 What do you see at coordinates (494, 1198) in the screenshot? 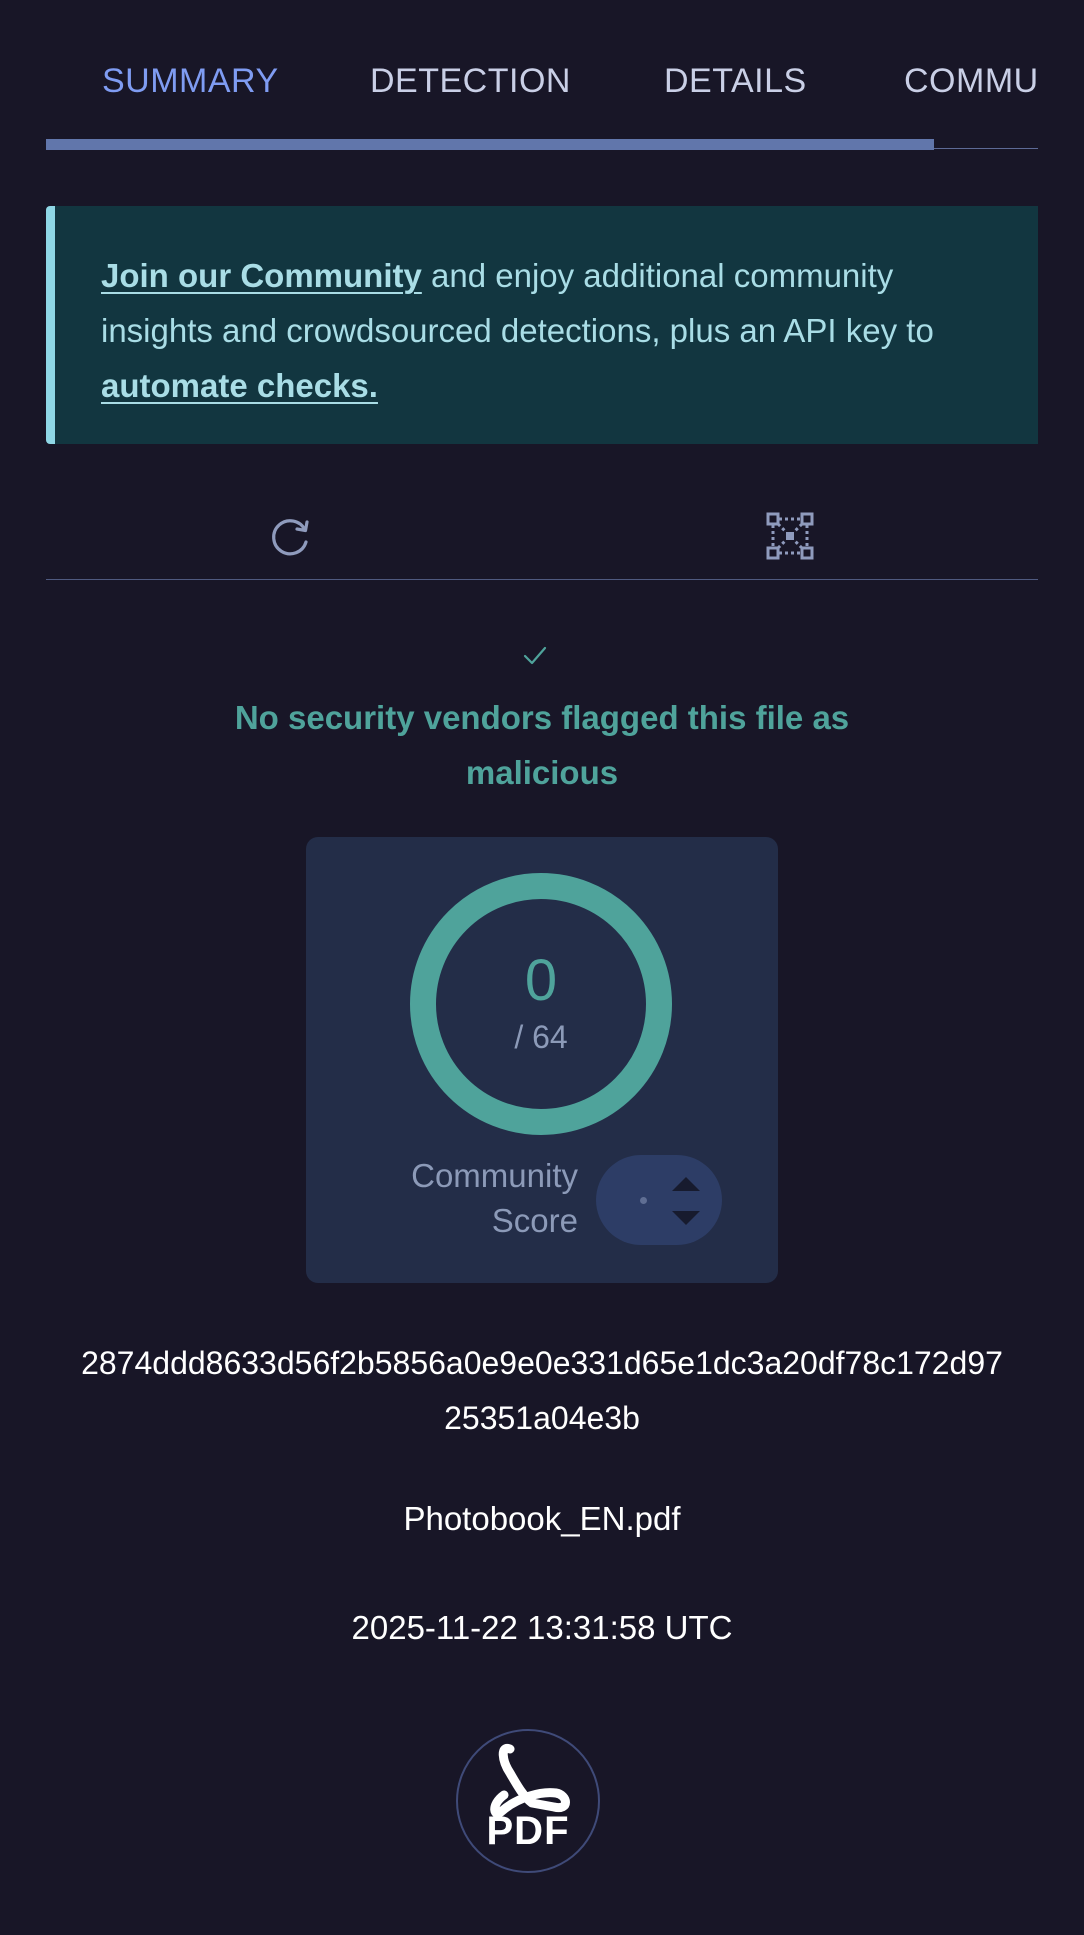
I see `community-score-label: Community Score` at bounding box center [494, 1198].